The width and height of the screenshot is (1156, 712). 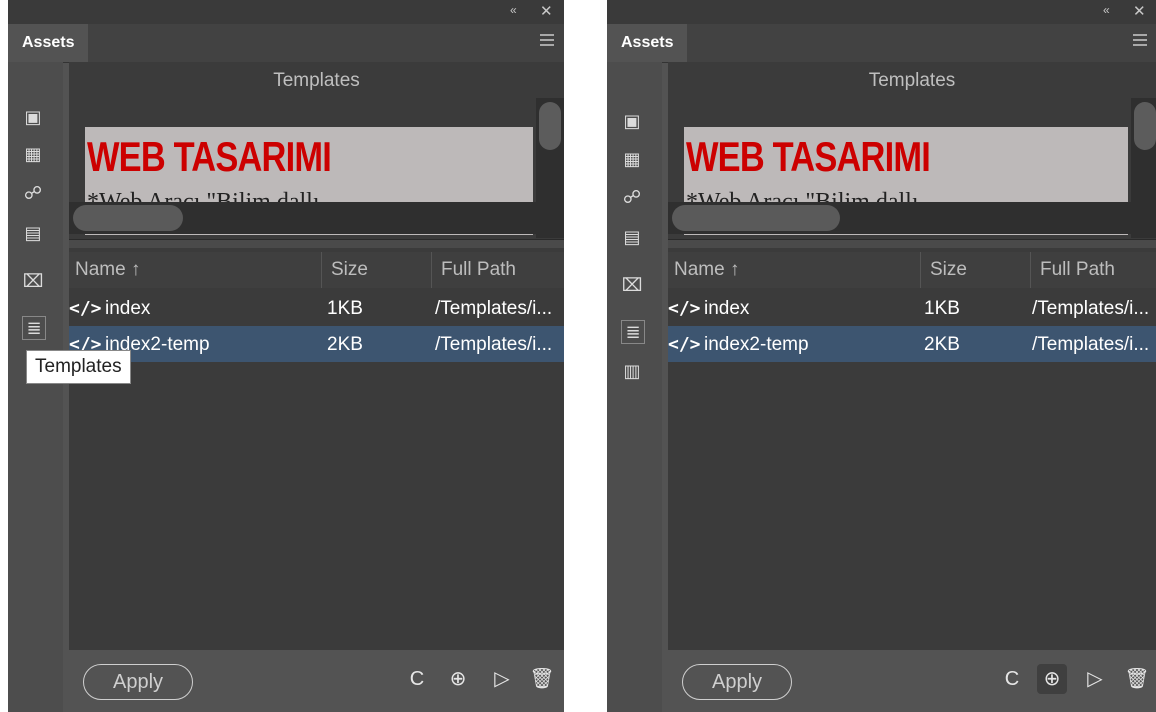 What do you see at coordinates (632, 371) in the screenshot?
I see `library-icon: ▥` at bounding box center [632, 371].